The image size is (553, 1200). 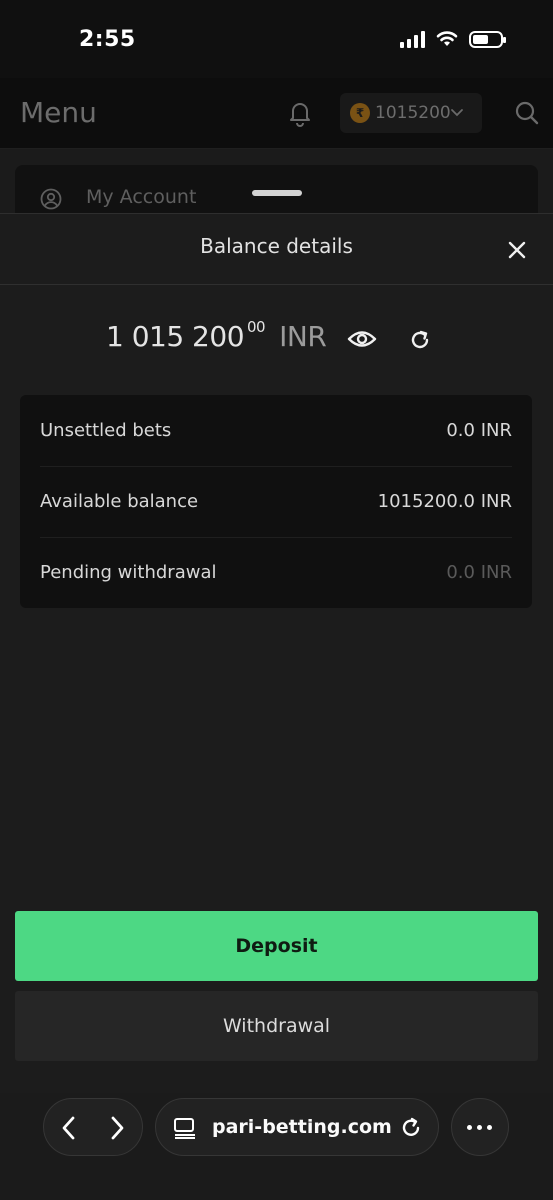 I want to click on header-balance-amount: 1015200, so click(x=413, y=113).